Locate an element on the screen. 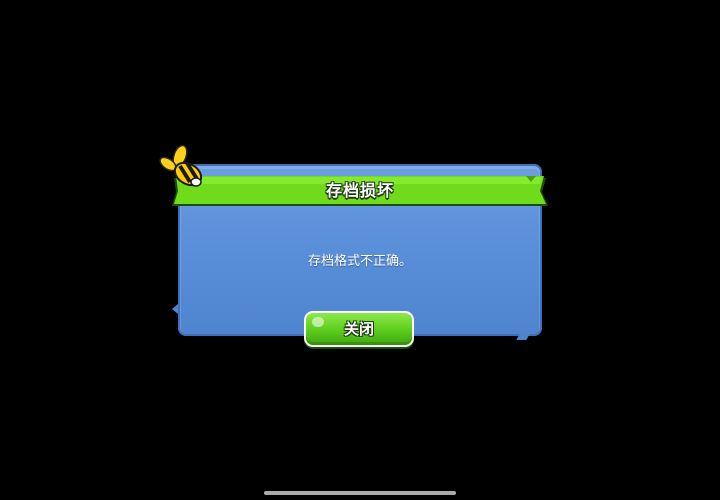 The image size is (720, 500). dialog-title: 存档损坏 is located at coordinates (359, 190).